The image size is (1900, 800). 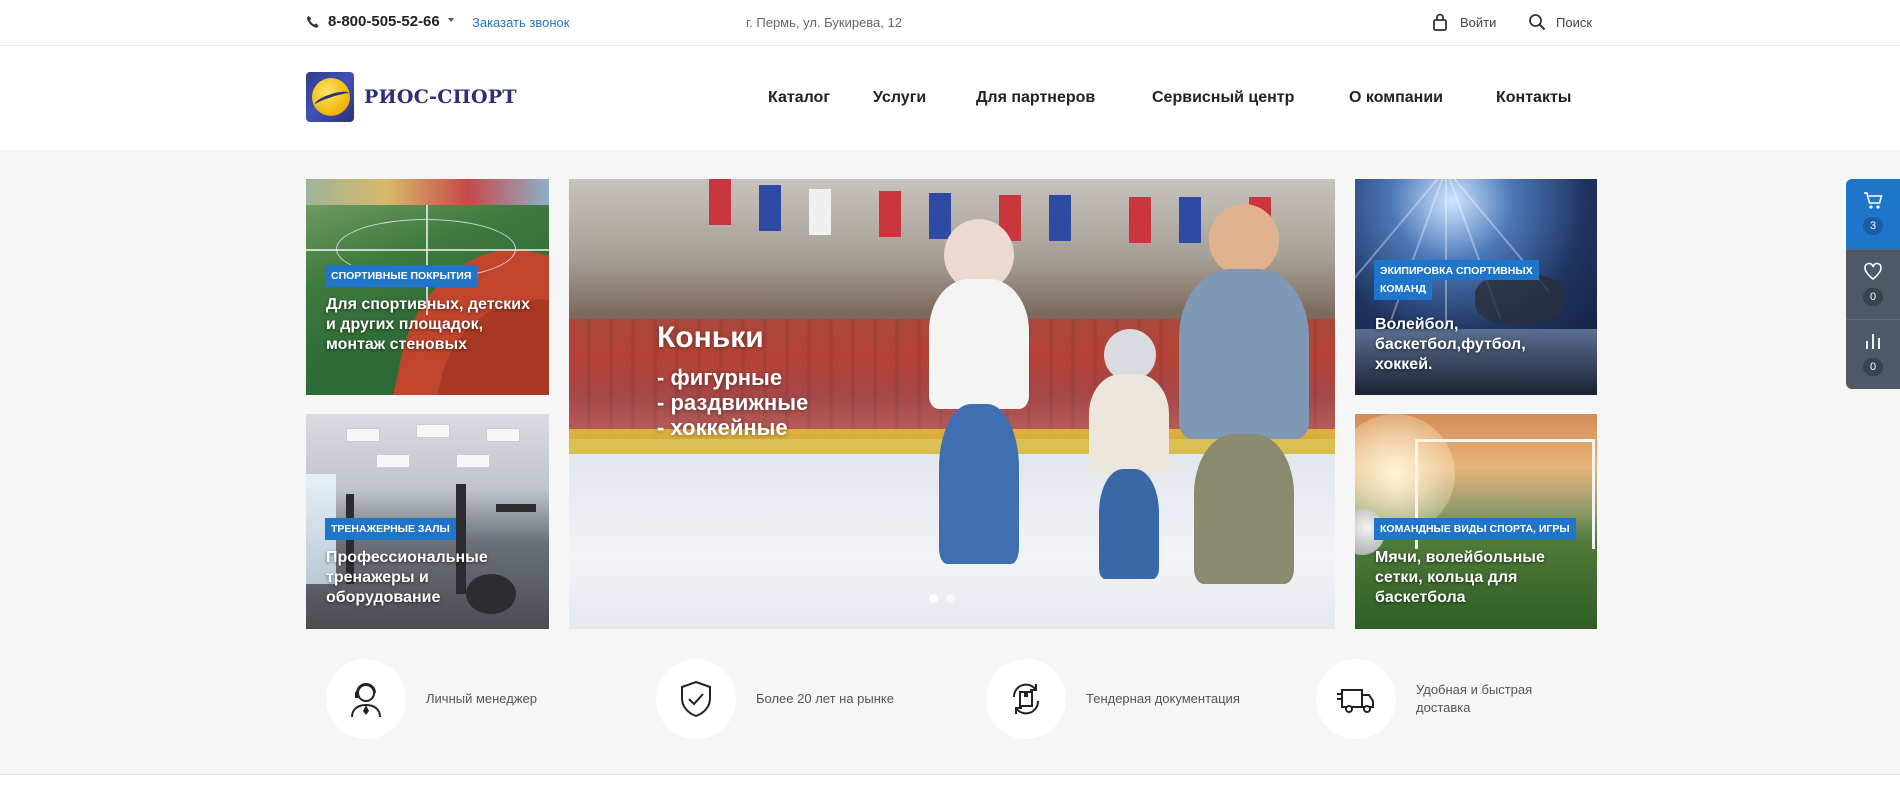 I want to click on feature-text: Удобная и быстрая доставка, so click(x=1474, y=699).